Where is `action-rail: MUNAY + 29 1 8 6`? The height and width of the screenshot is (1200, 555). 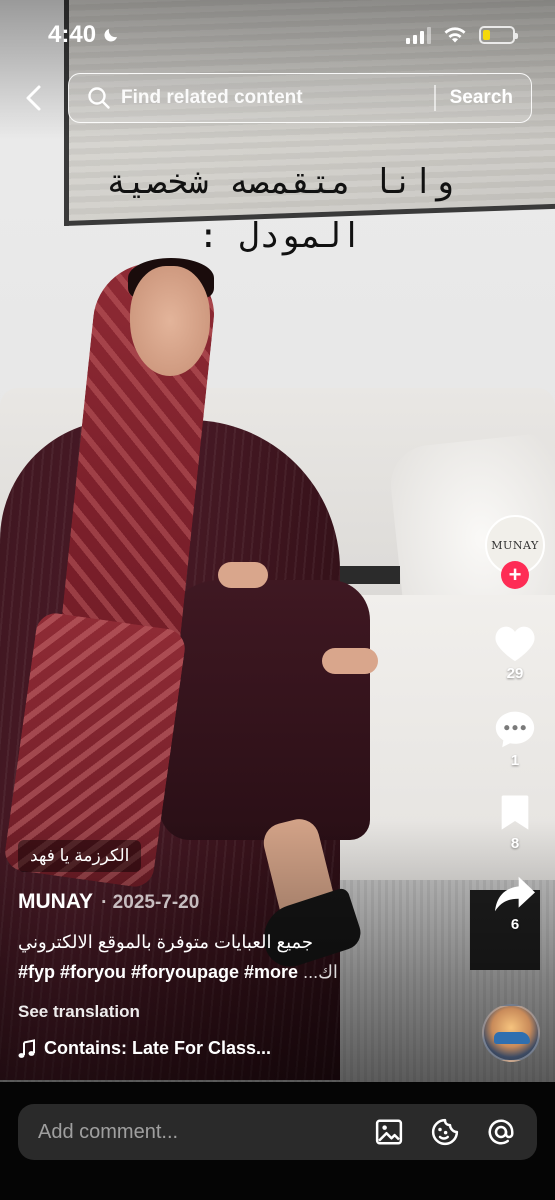
action-rail: MUNAY + 29 1 8 6 is located at coordinates (515, 724).